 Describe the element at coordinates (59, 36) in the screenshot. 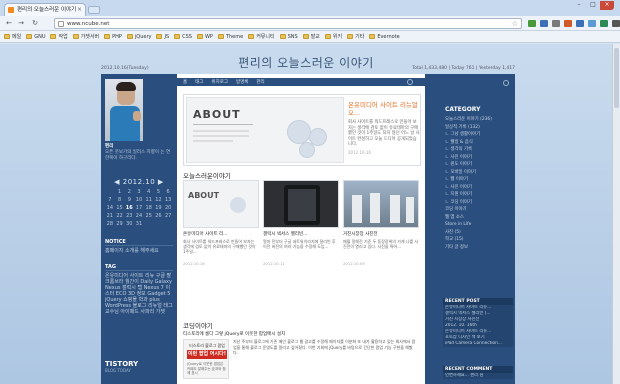

I see `bookmark-item: 작업` at that location.